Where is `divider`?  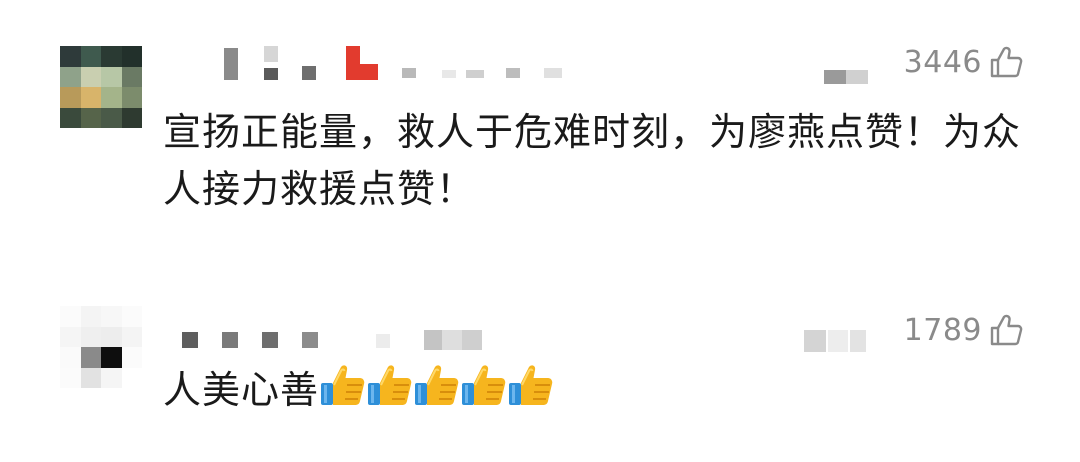 divider is located at coordinates (540, 272).